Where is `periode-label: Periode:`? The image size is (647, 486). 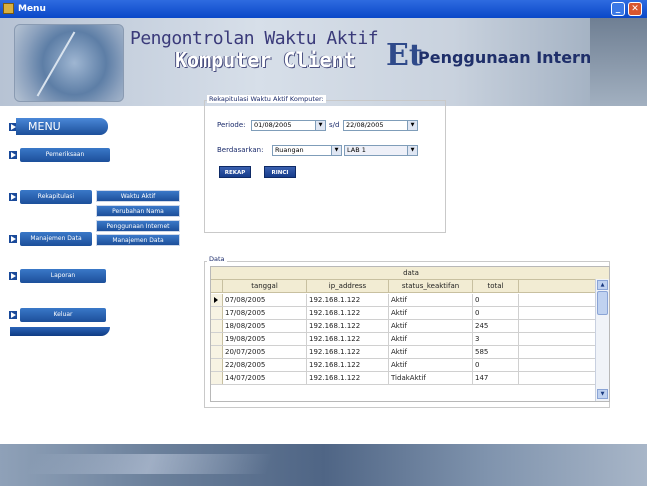
periode-label: Periode: is located at coordinates (231, 125).